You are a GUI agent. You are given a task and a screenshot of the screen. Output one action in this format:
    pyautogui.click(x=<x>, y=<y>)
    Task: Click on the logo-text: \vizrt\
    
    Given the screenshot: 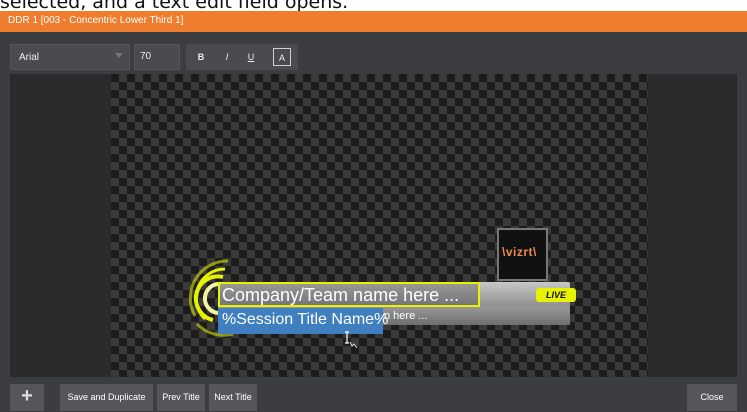 What is the action you would take?
    pyautogui.click(x=519, y=252)
    